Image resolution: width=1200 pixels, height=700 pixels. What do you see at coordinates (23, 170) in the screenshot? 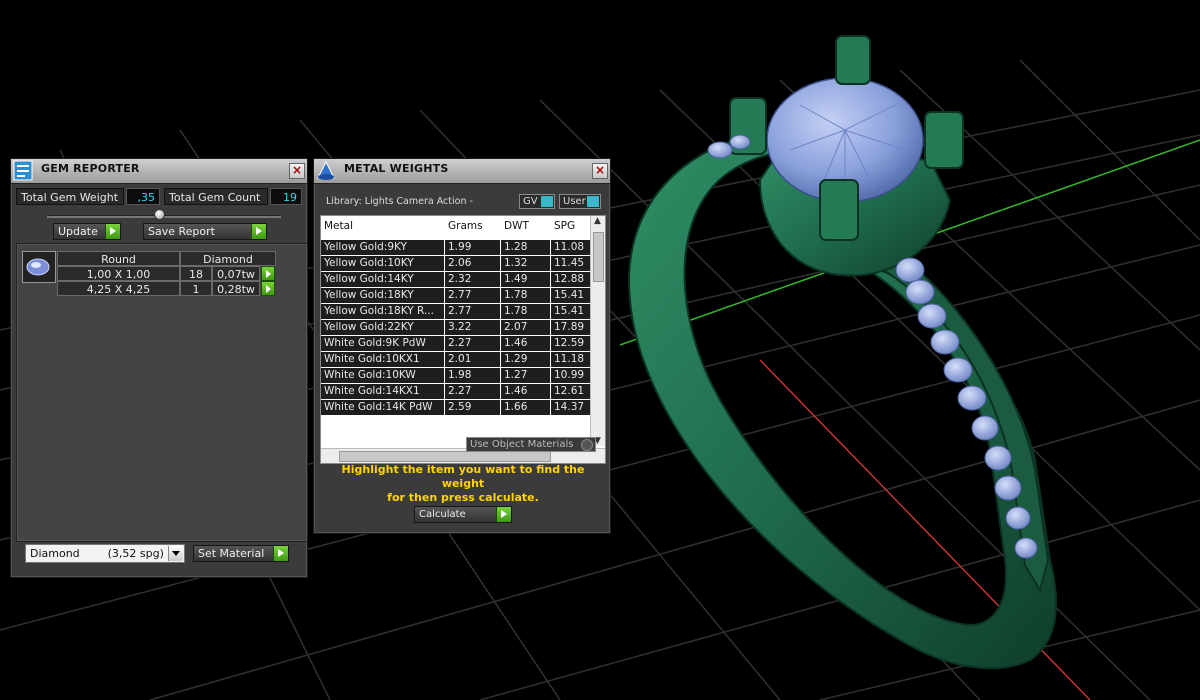
I see `gem-reporter-app-icon` at bounding box center [23, 170].